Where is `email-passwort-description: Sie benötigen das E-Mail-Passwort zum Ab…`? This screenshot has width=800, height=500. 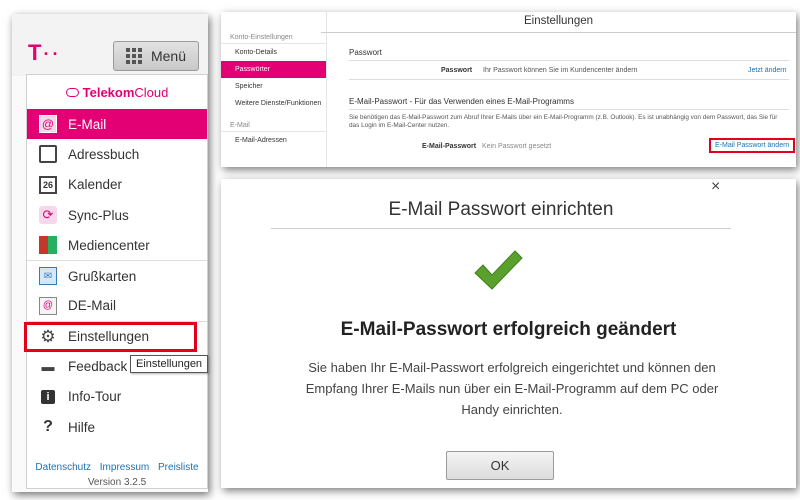 email-passwort-description: Sie benötigen das E-Mail-Passwort zum Ab… is located at coordinates (569, 122).